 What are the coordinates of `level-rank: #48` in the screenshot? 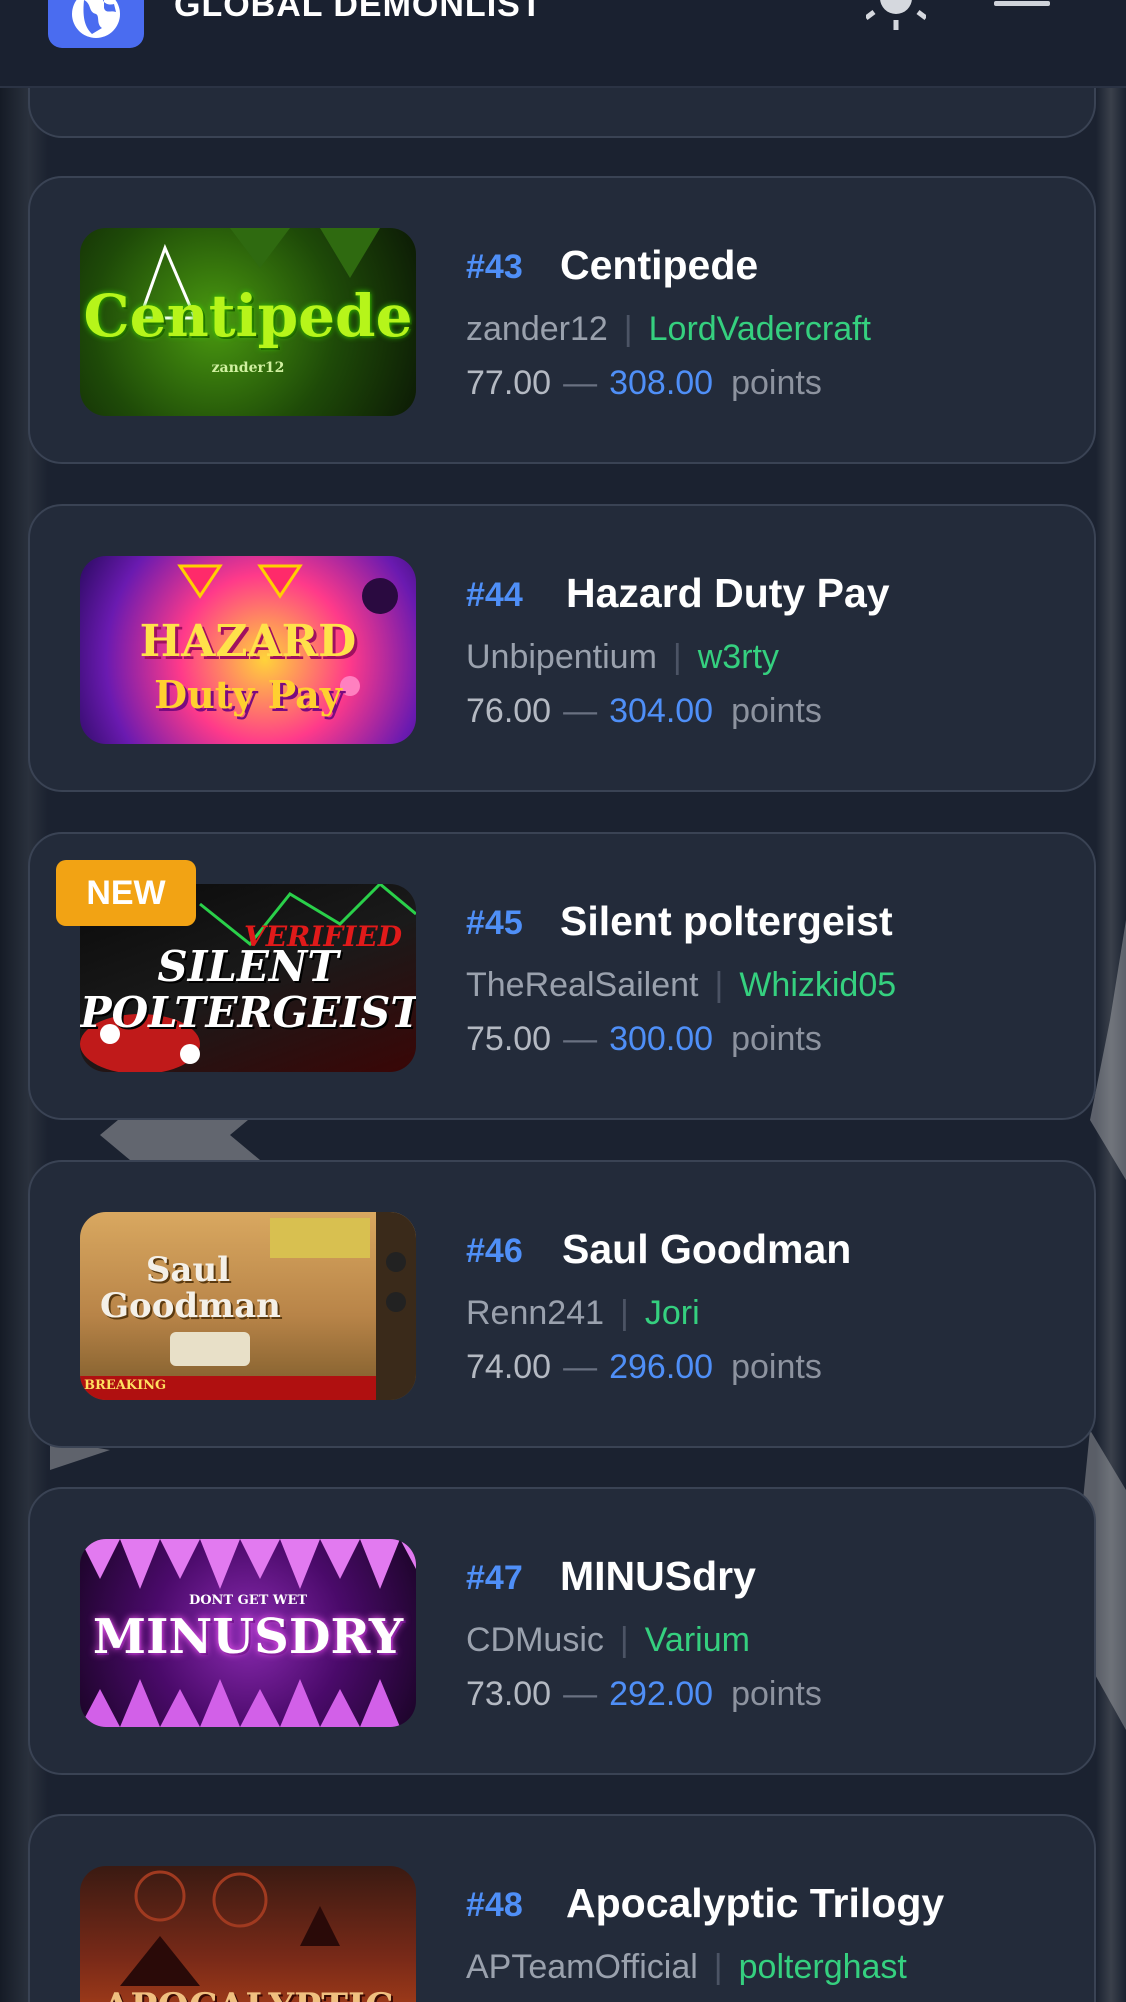 It's located at (494, 1905).